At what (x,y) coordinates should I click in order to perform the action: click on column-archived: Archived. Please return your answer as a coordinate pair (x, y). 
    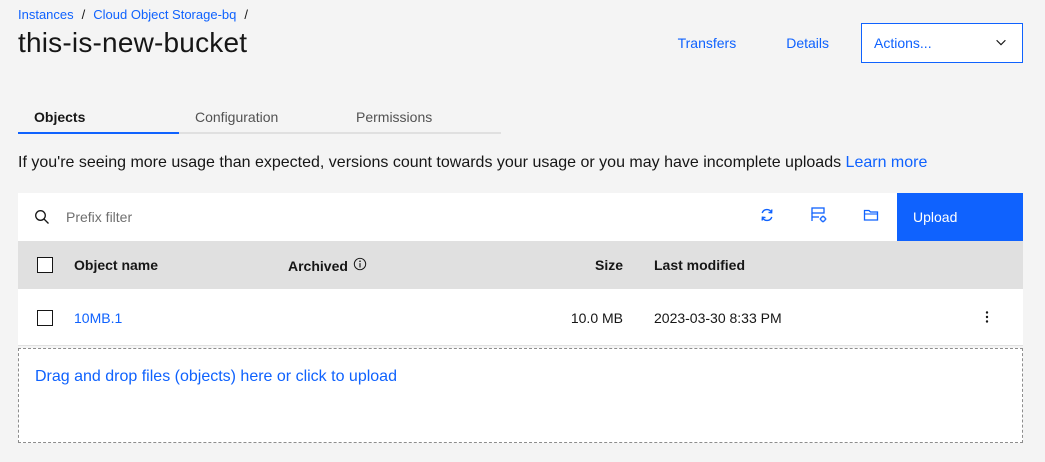
    Looking at the image, I should click on (327, 265).